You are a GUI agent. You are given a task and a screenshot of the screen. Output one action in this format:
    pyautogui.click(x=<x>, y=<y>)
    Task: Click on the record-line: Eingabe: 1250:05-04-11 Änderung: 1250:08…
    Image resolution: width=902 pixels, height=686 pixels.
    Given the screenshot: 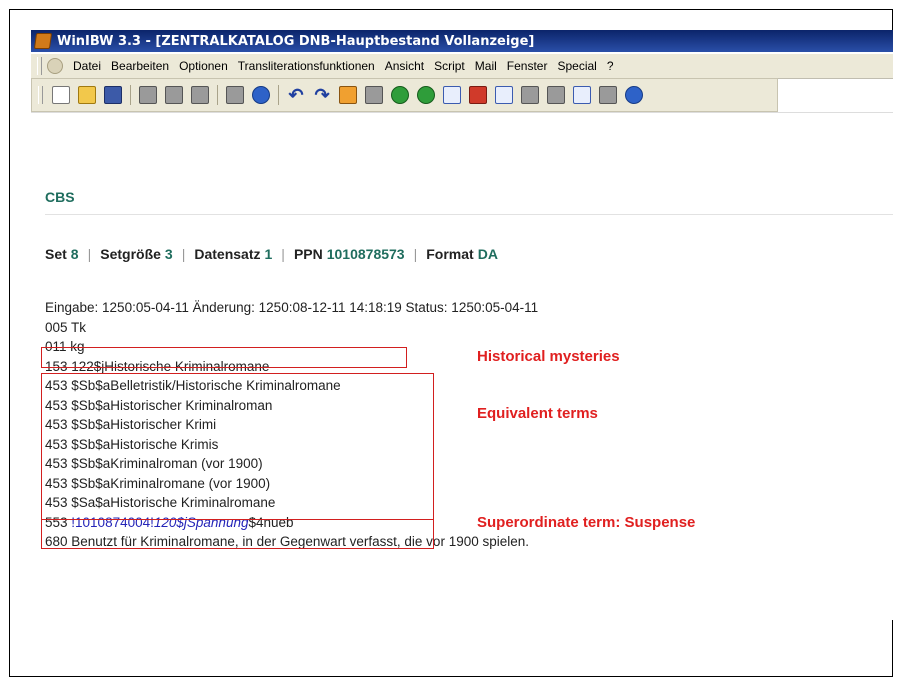 What is the action you would take?
    pyautogui.click(x=292, y=307)
    